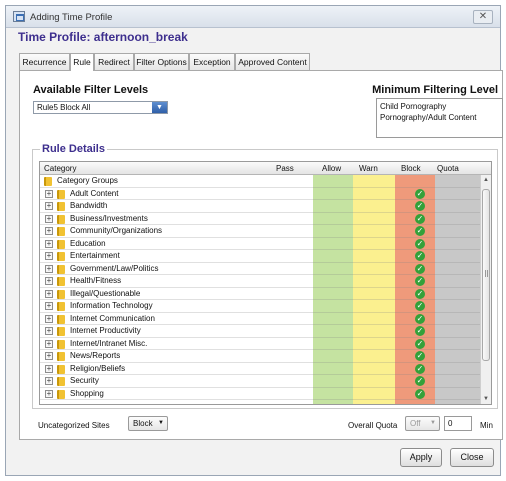 This screenshot has width=506, height=481. Describe the element at coordinates (148, 423) in the screenshot. I see `uncategorized-sites-select: Block ▼` at that location.